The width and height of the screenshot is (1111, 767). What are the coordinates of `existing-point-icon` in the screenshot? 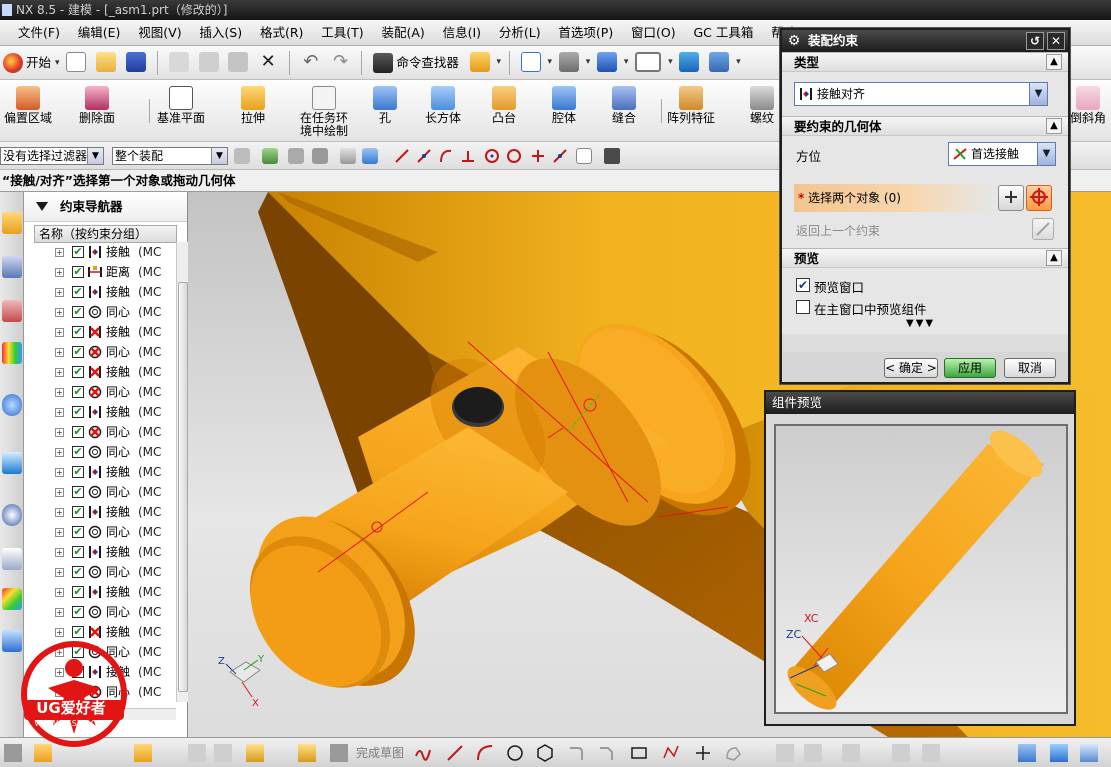 It's located at (538, 156).